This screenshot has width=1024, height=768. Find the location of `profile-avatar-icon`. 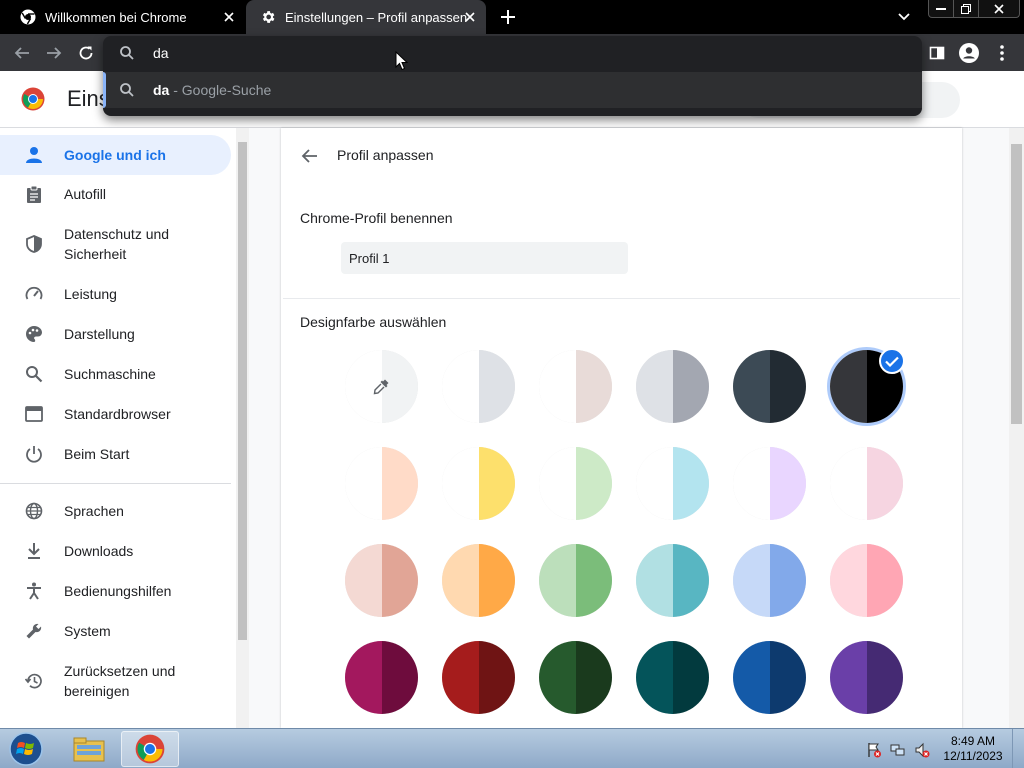

profile-avatar-icon is located at coordinates (969, 53).